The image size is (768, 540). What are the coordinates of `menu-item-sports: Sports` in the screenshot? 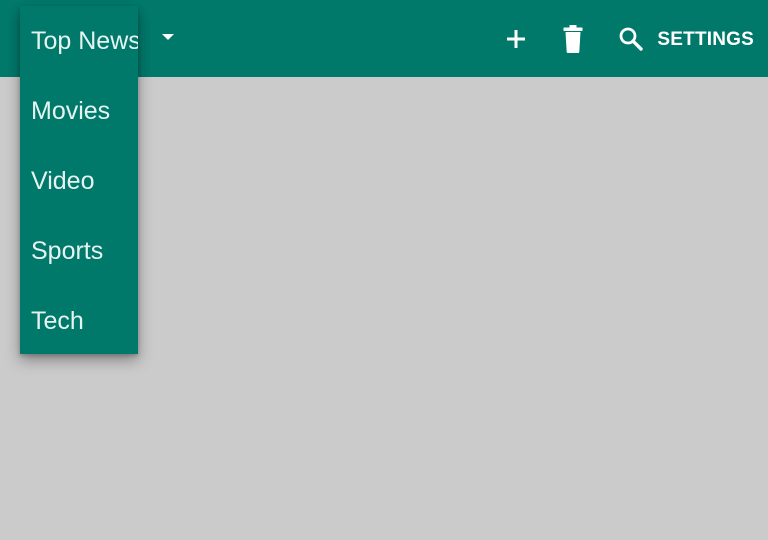 It's located at (79, 251).